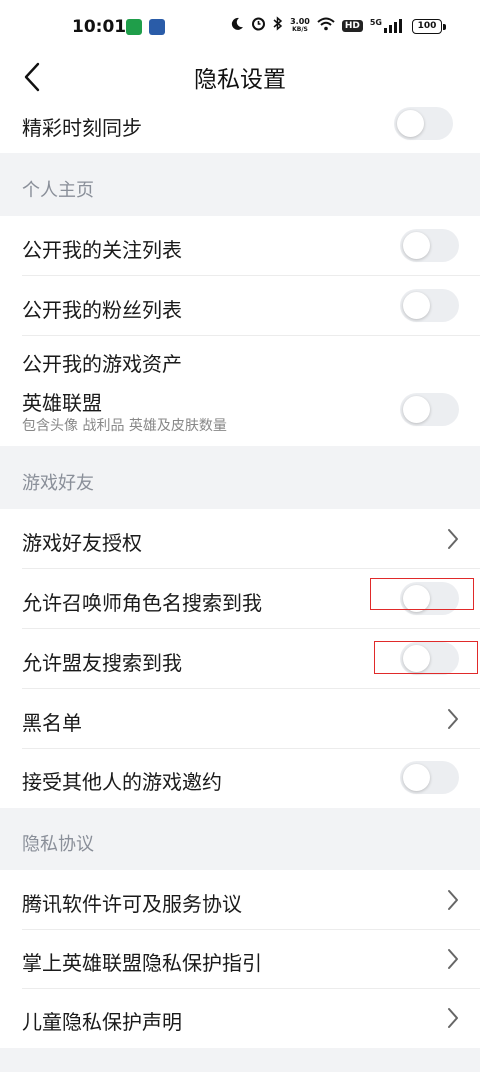  Describe the element at coordinates (124, 426) in the screenshot. I see `row-sublabel: 包含头像 战利品 英雄及皮肤数量` at that location.